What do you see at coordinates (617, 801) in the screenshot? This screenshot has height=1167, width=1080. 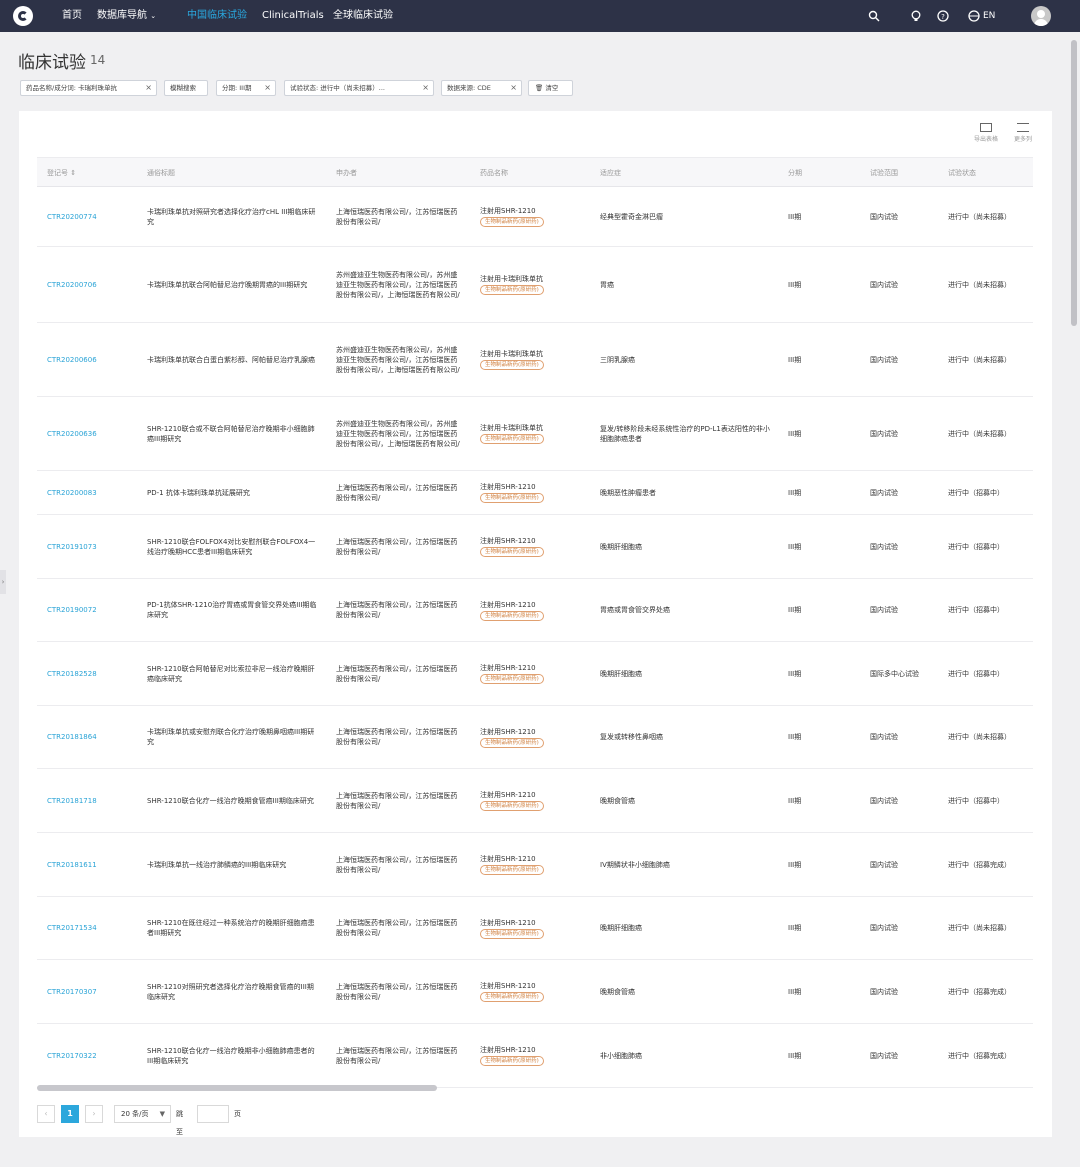 I see `trial-indication: 晚期食管癌` at bounding box center [617, 801].